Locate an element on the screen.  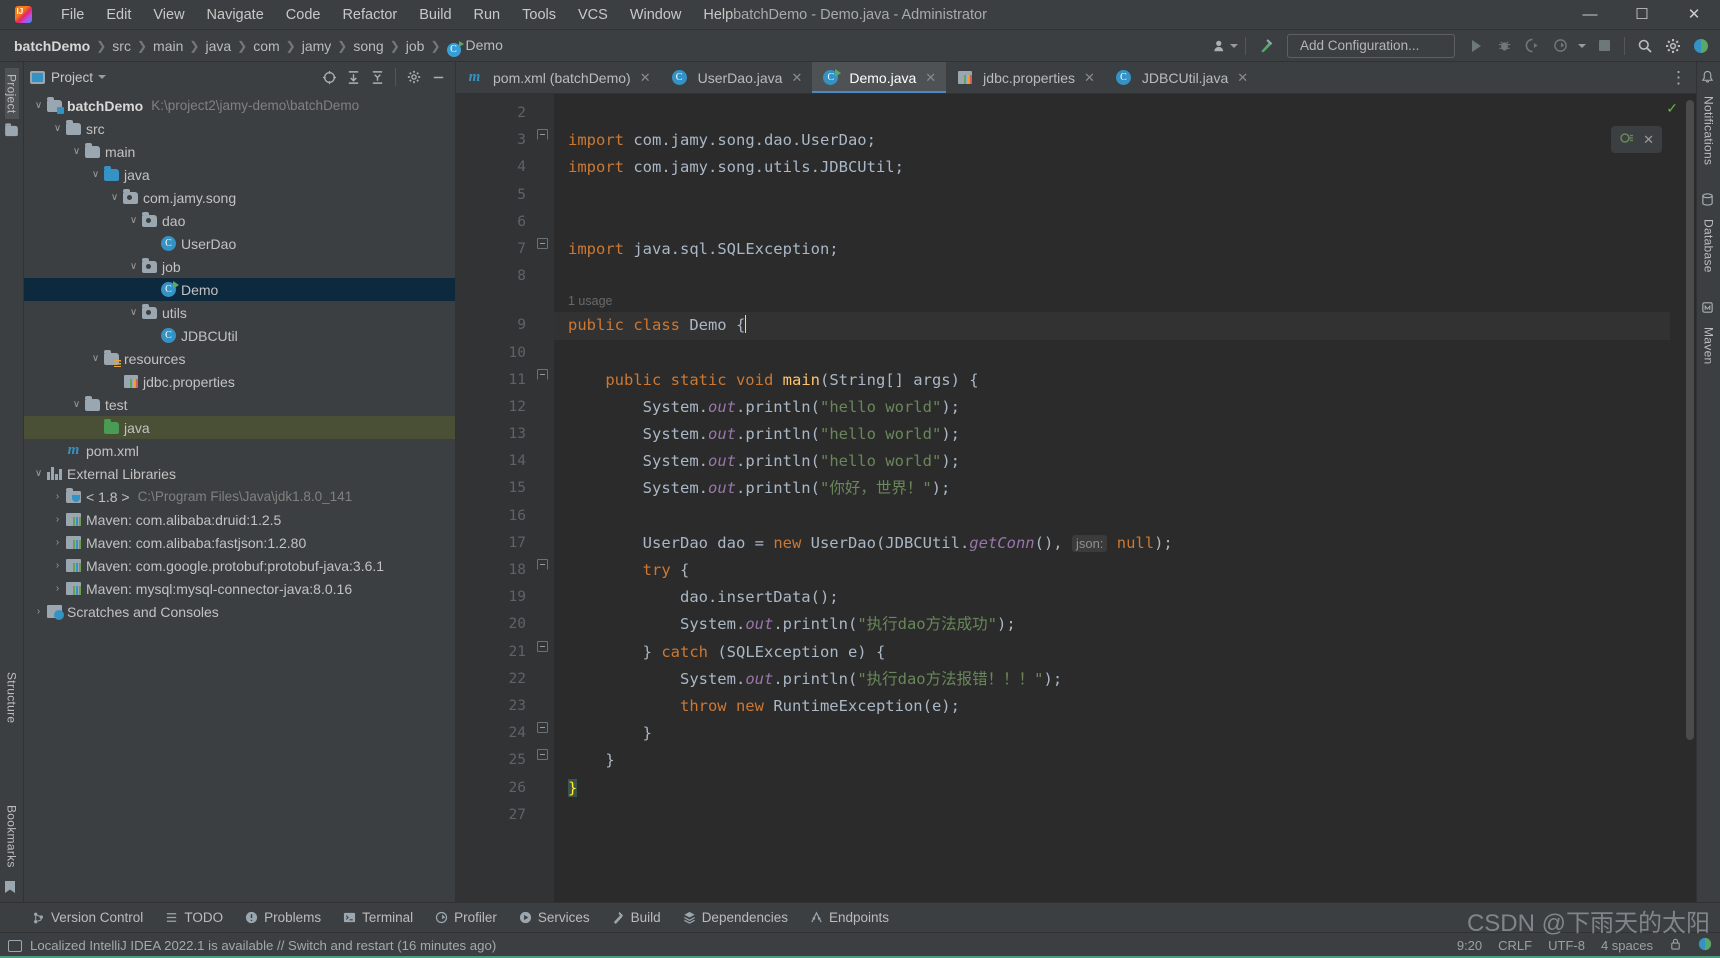
ide-assistant-icon is located at coordinates (1705, 945).